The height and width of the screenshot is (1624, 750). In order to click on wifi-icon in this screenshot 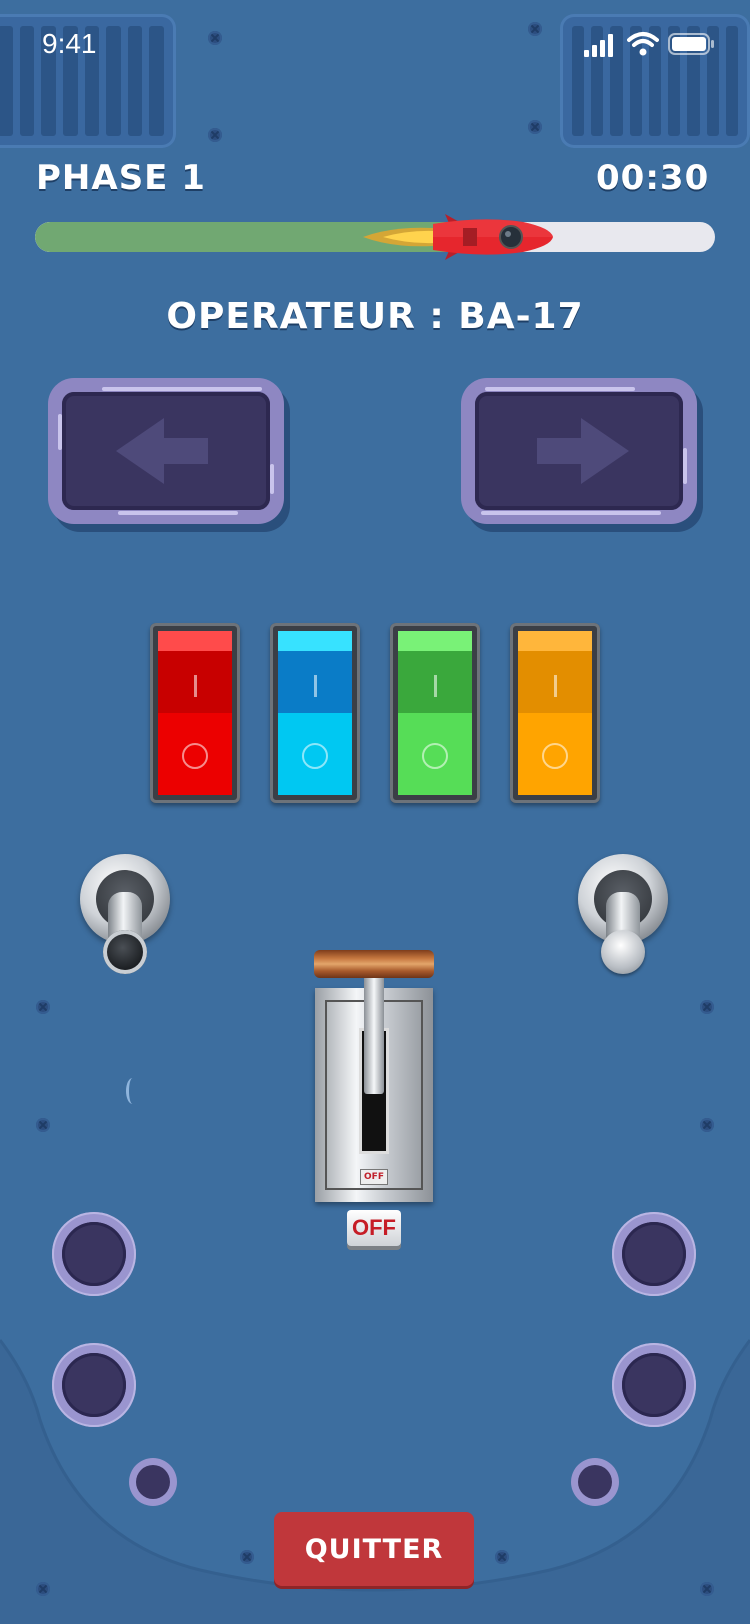, I will do `click(643, 44)`.